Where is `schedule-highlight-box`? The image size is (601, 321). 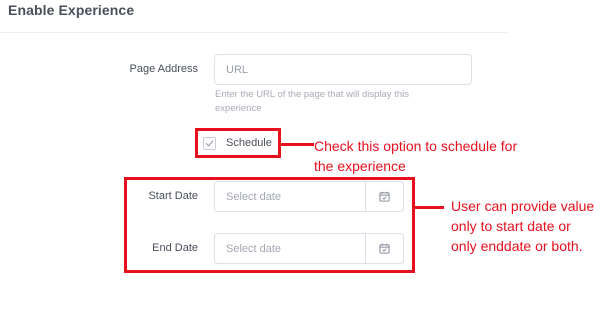 schedule-highlight-box is located at coordinates (238, 143).